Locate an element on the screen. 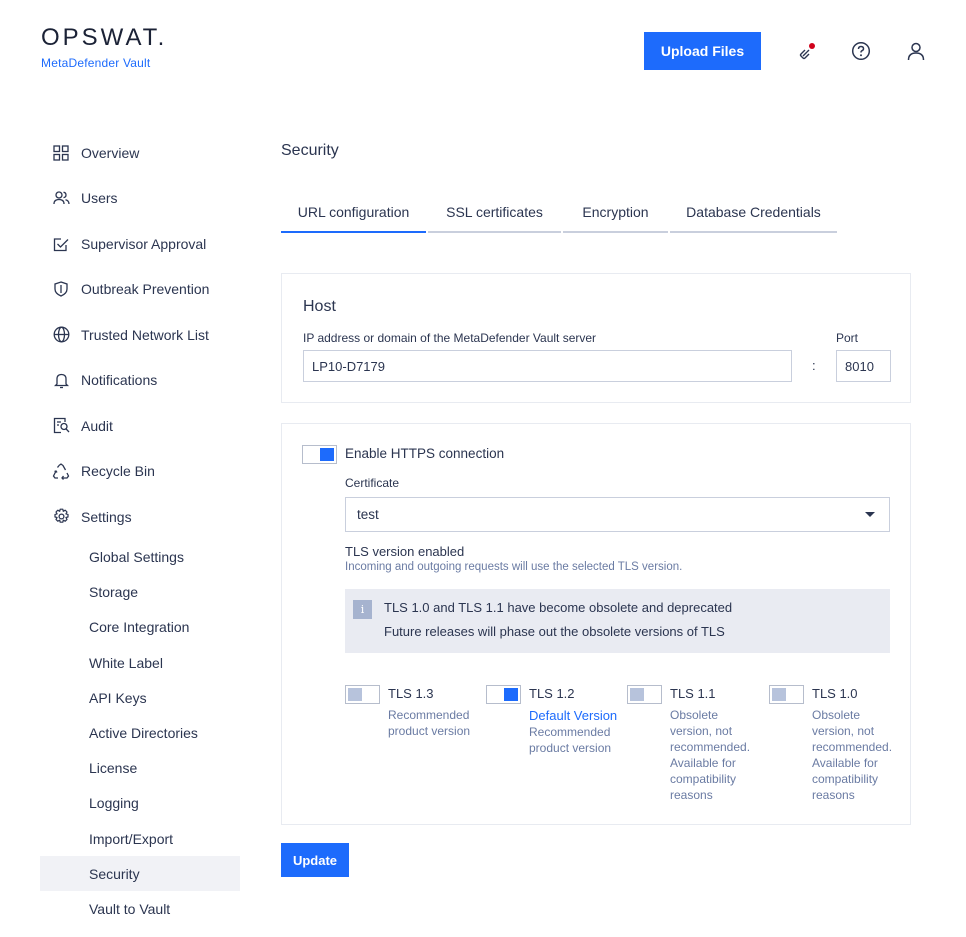 This screenshot has width=966, height=937. sidebar-item-outbreak-prevention: Outbreak Prevention is located at coordinates (140, 290).